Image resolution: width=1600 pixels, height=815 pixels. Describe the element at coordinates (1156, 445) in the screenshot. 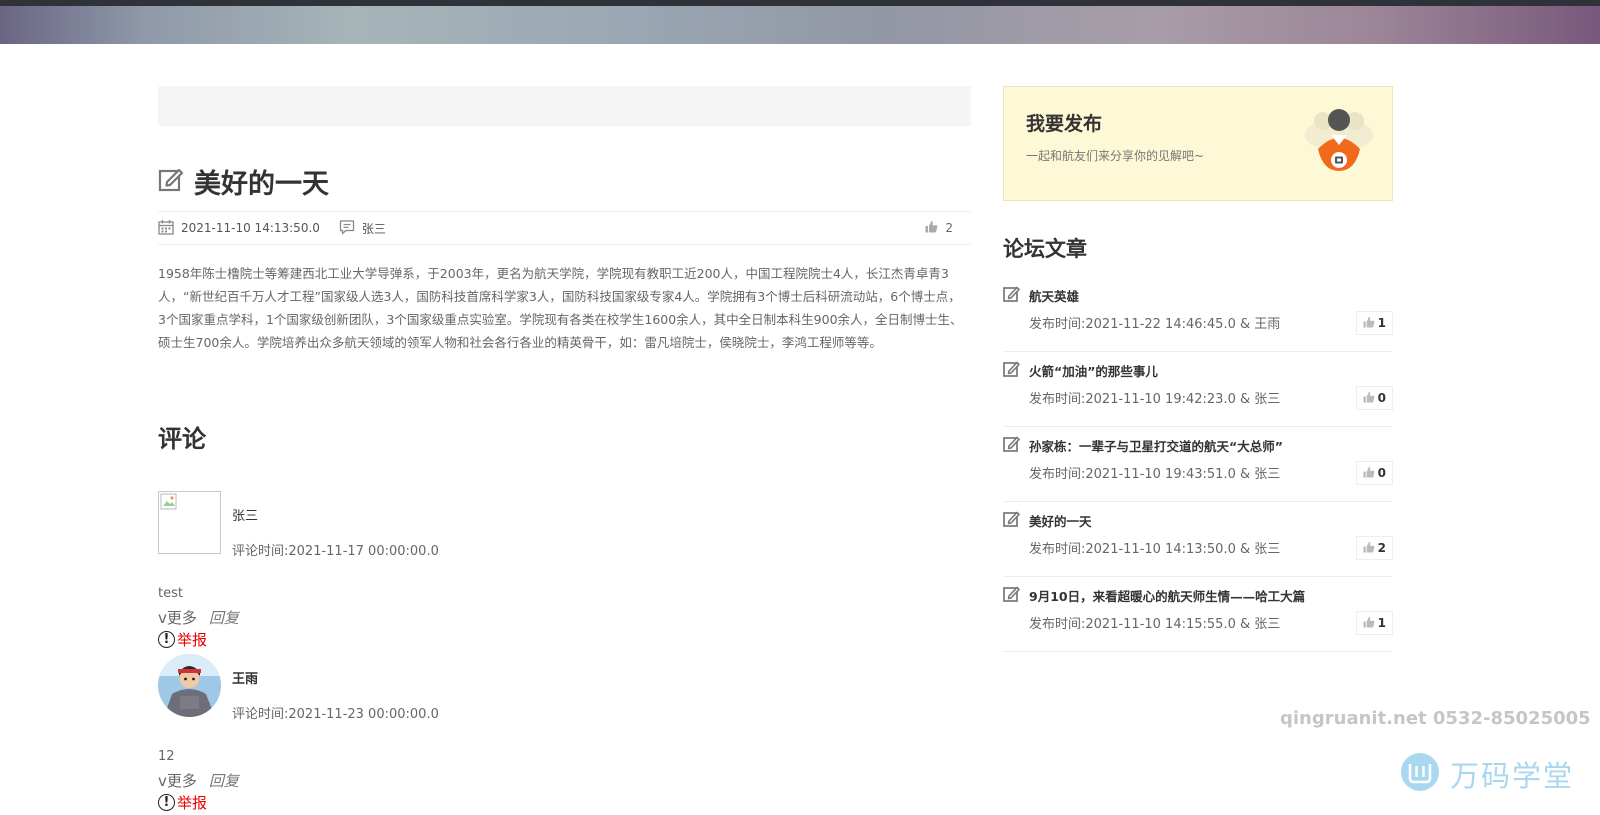

I see `article-title: 孙家栋：一辈子与卫星打交道的航天“大总师”` at that location.